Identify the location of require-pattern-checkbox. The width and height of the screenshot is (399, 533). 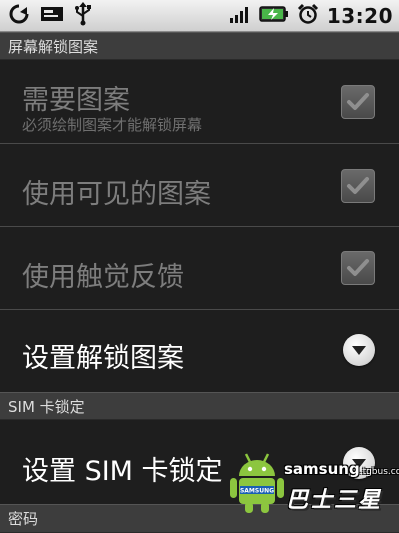
(358, 102).